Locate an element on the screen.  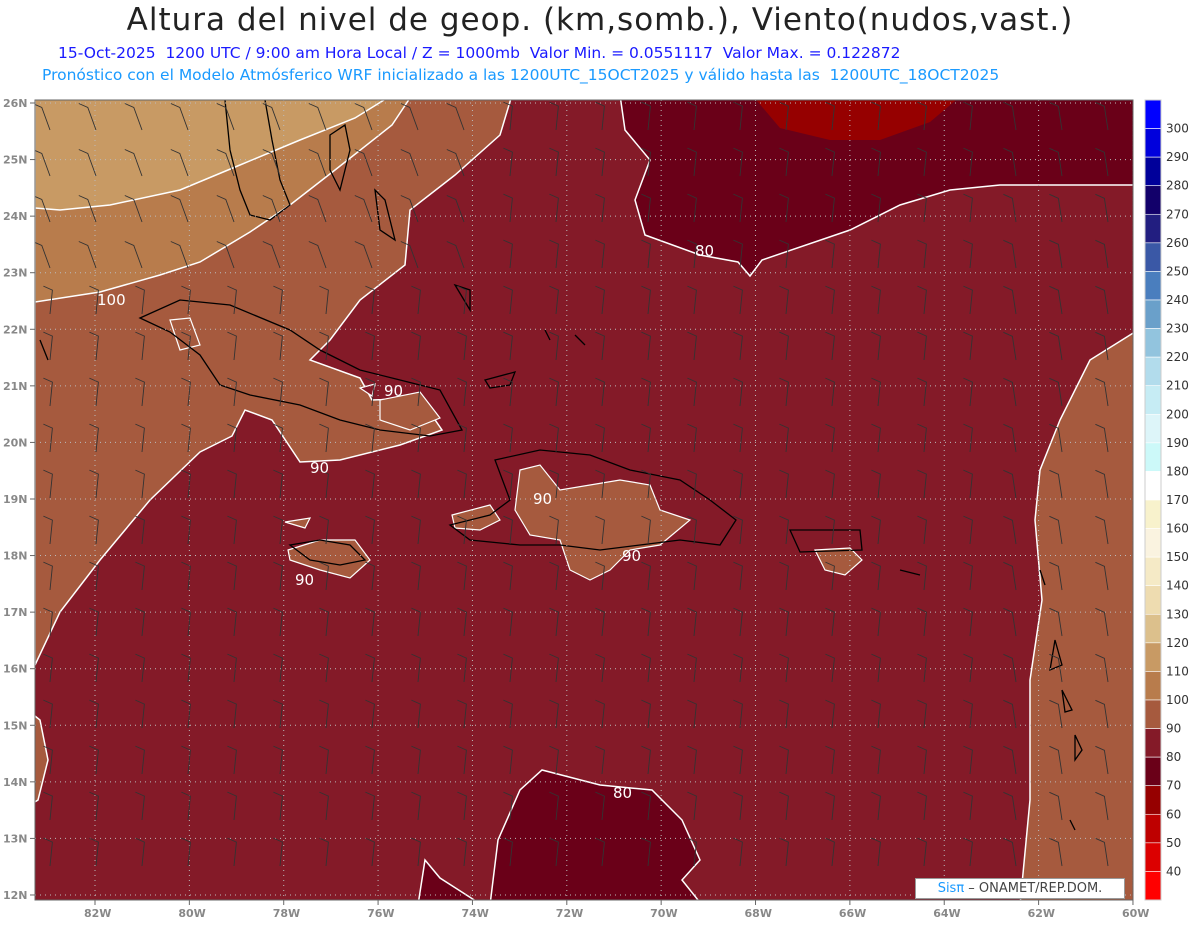
longitude-axis: 82W 80W 78W 76W 74W 72W 70W 68W 66W 64W 62W 60W is located at coordinates (616, 910).